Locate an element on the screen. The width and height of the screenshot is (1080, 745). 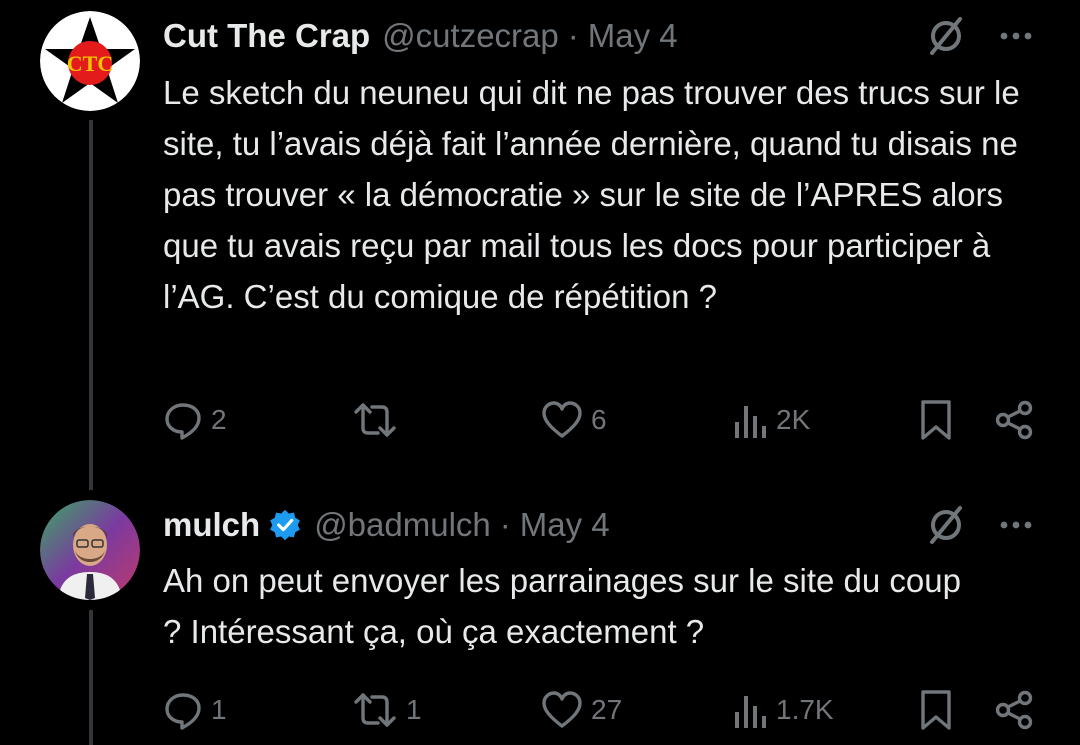
repost-button is located at coordinates (379, 420).